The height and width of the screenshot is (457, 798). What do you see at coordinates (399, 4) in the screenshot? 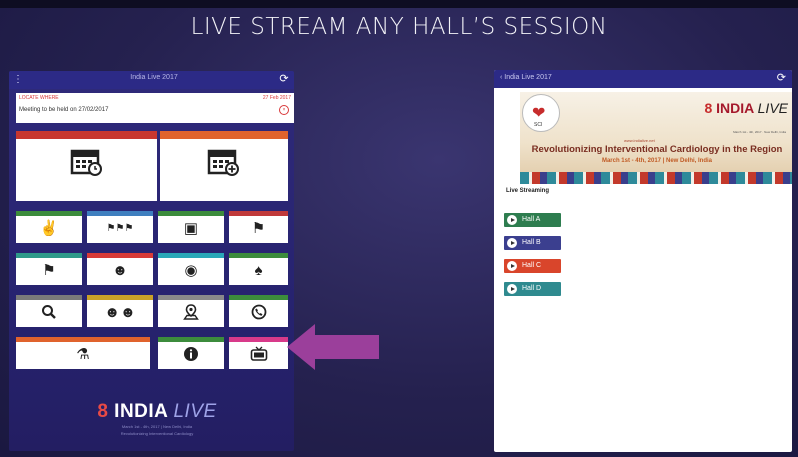
I see `slide-top-strip` at bounding box center [399, 4].